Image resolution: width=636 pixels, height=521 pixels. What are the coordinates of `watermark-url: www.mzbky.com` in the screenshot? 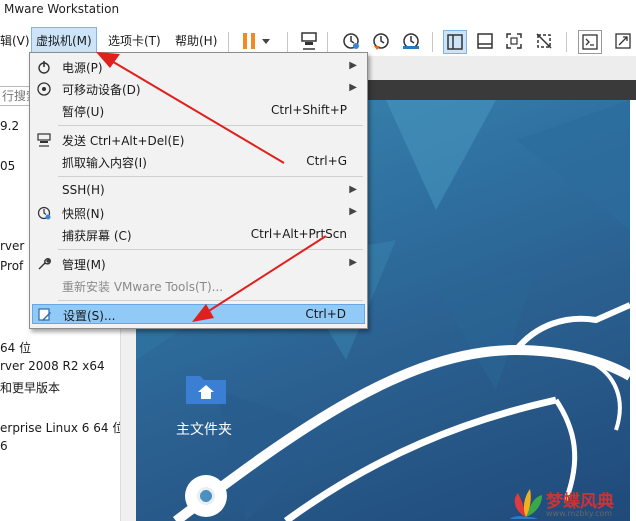 It's located at (579, 513).